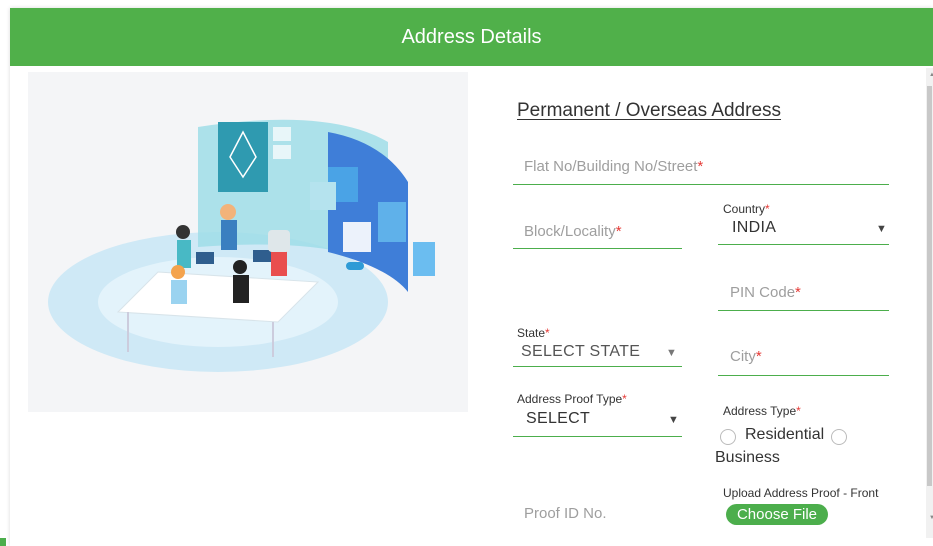 The height and width of the screenshot is (546, 933). What do you see at coordinates (728, 437) in the screenshot?
I see `radio-residential` at bounding box center [728, 437].